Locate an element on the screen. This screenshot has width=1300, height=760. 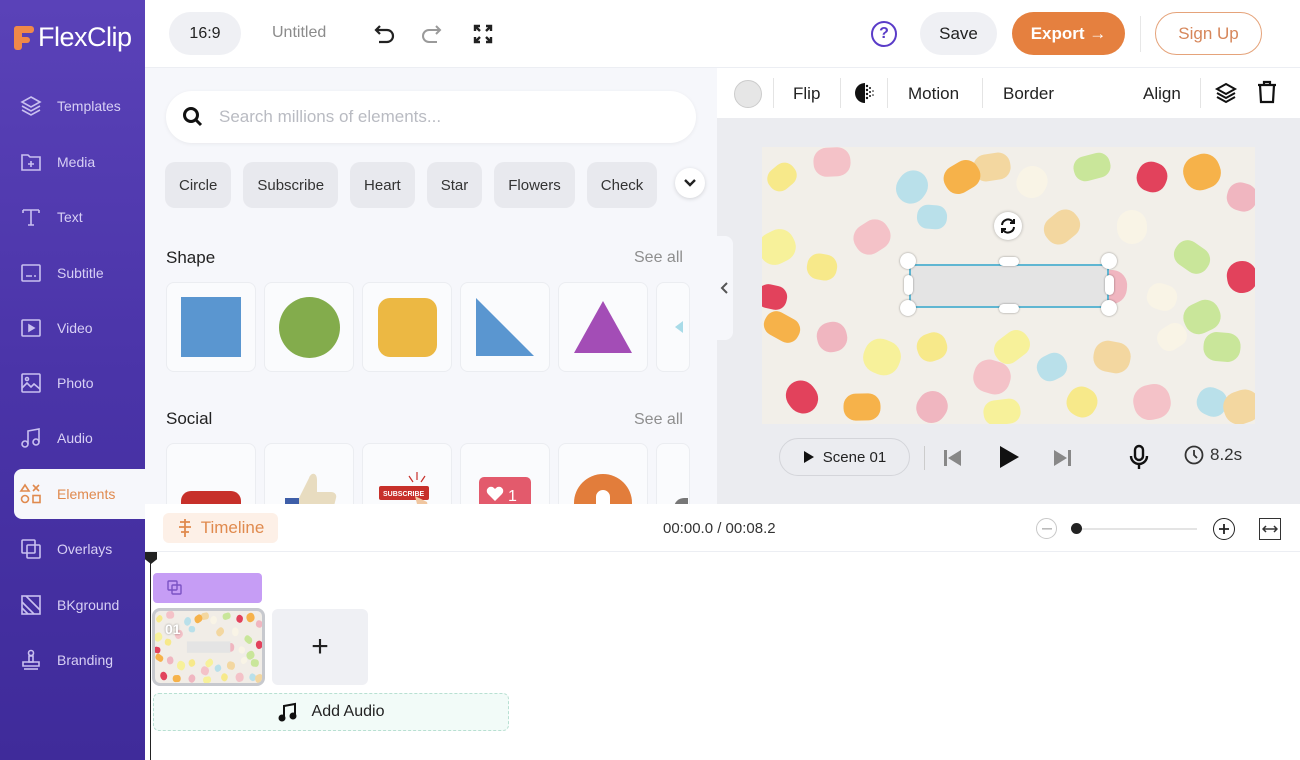
see-all-shape-link: See all is located at coordinates (658, 258).